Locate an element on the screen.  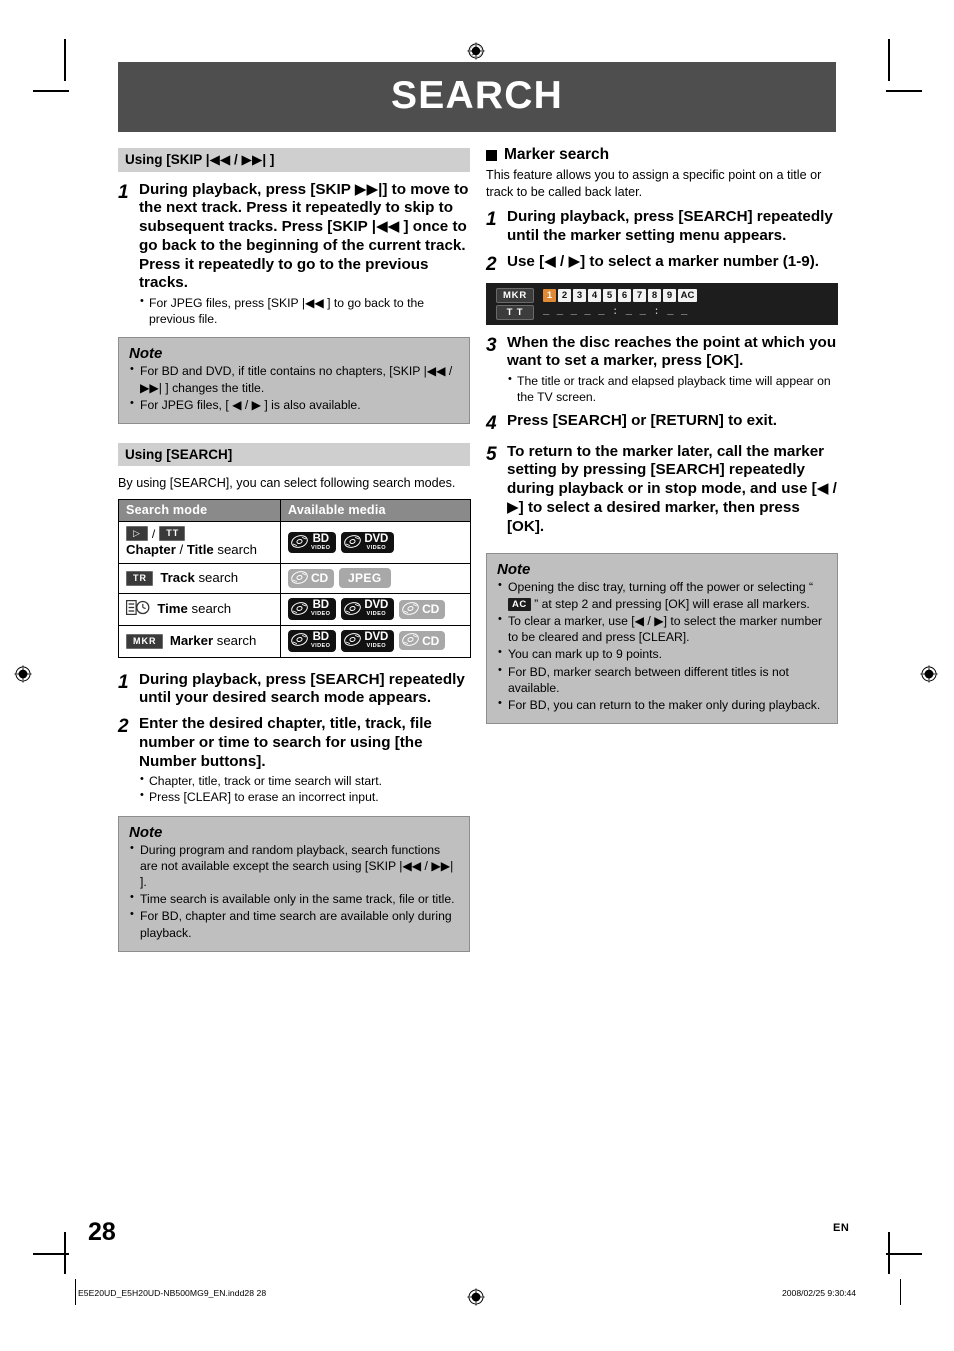
mode-label-chapter-title: Chapter / Title search is located at coordinates (191, 550).